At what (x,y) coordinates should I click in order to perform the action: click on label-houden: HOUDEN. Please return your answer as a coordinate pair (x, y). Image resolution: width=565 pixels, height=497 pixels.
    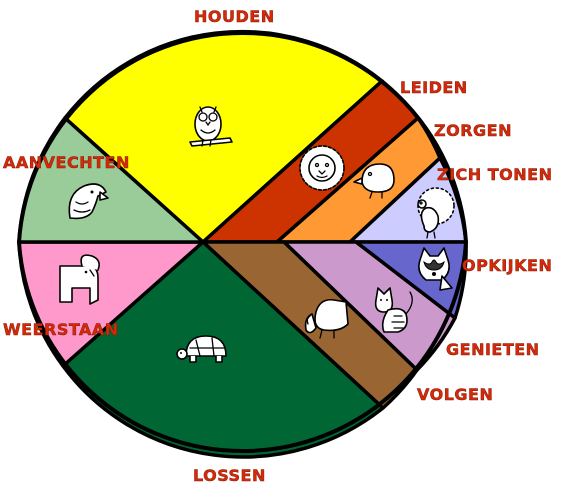
    Looking at the image, I should click on (234, 16).